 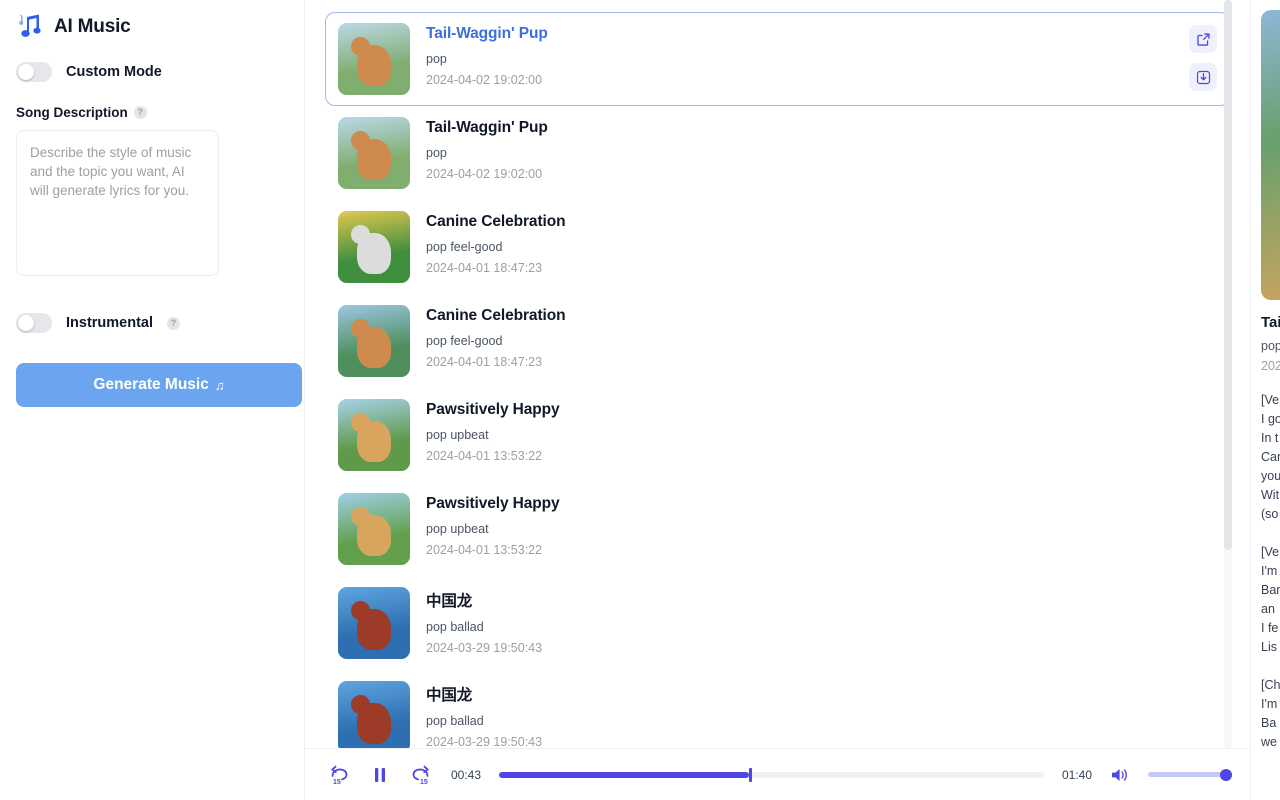 I want to click on song-description-label-row: Song Description ?, so click(x=152, y=112).